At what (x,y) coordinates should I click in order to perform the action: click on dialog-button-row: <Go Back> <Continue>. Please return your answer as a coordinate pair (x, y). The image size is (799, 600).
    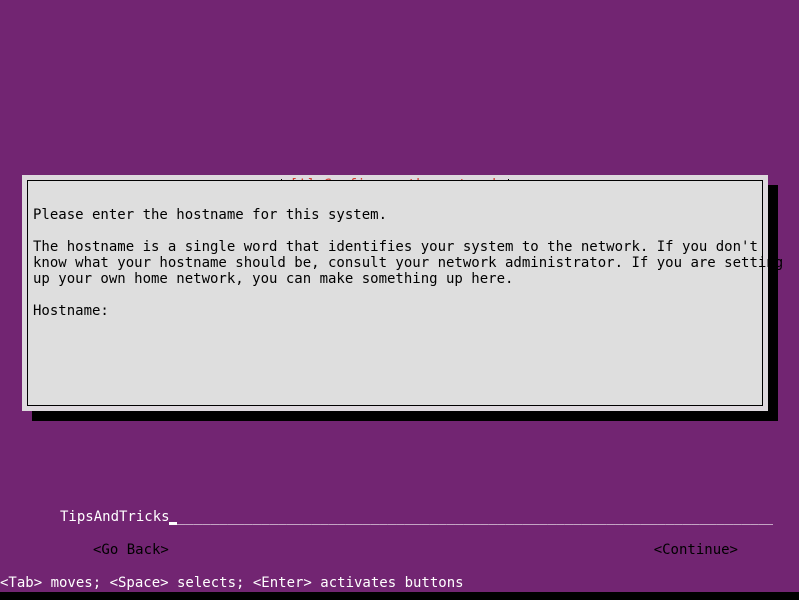
    Looking at the image, I should click on (395, 550).